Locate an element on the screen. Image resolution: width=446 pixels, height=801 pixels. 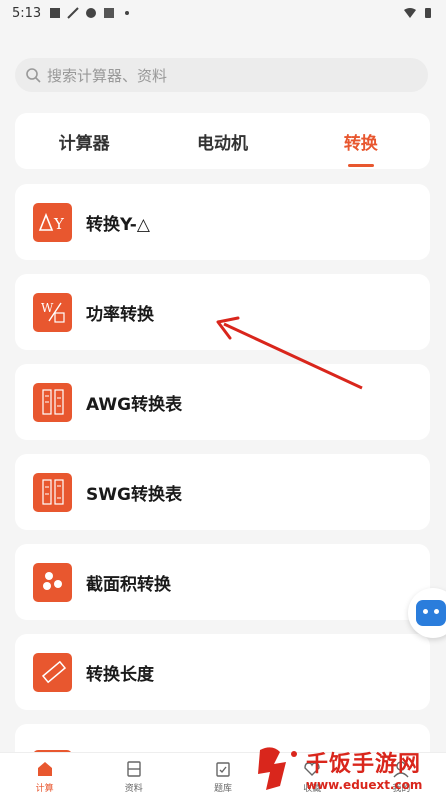
wifi-icon is located at coordinates (410, 13).